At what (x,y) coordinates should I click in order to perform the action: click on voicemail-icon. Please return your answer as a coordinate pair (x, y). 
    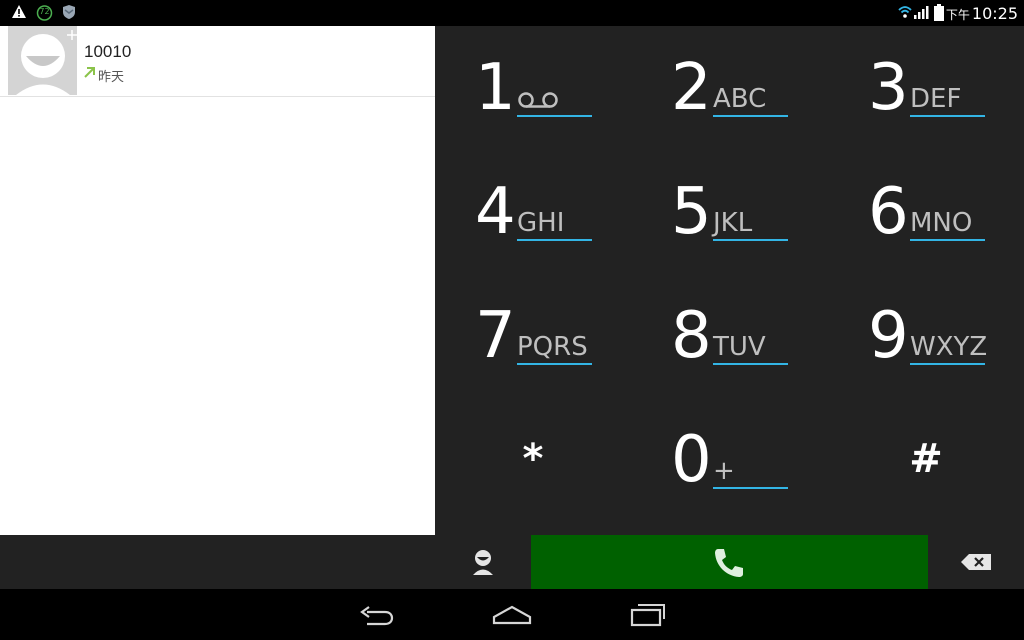
    Looking at the image, I should click on (538, 101).